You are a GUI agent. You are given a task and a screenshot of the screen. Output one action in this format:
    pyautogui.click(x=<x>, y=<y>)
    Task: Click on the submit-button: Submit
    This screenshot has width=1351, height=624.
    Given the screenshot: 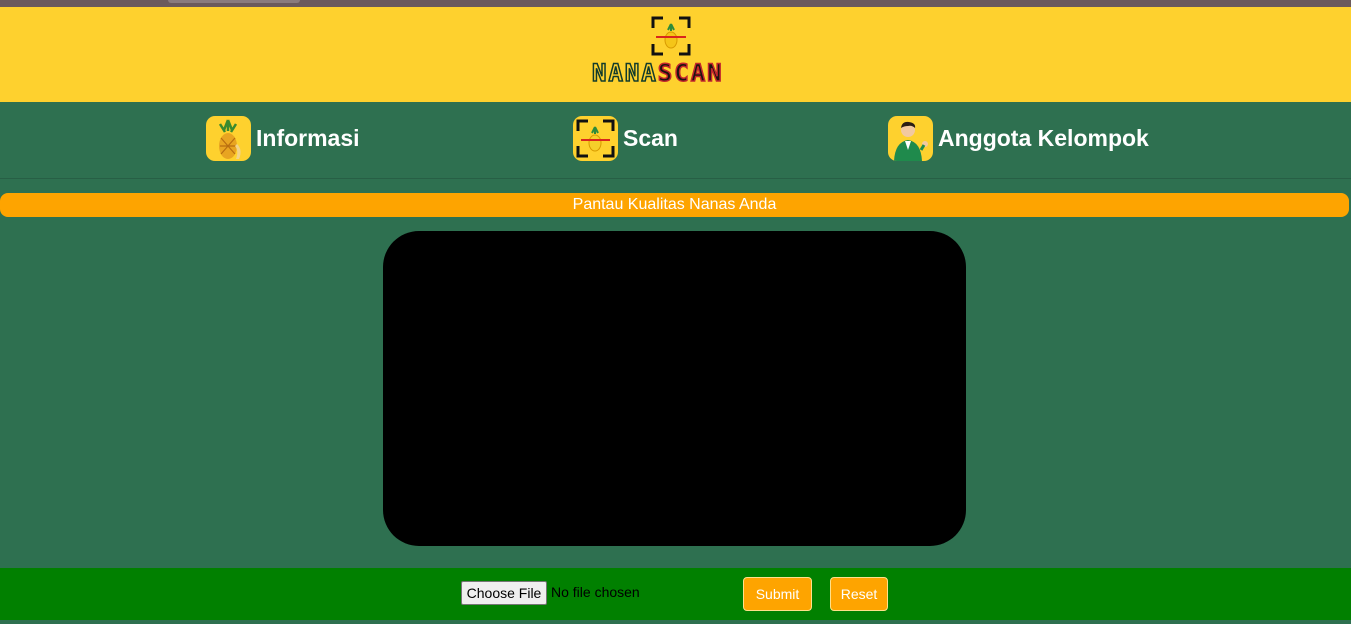 What is the action you would take?
    pyautogui.click(x=777, y=594)
    